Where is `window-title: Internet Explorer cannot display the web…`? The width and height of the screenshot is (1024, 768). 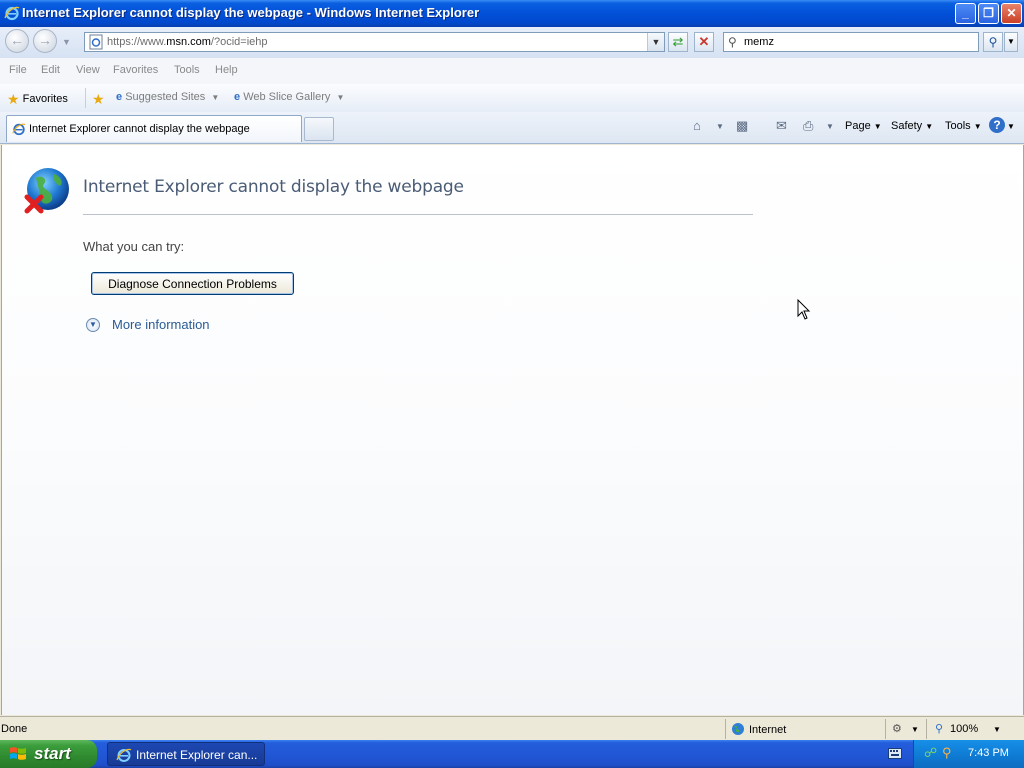 window-title: Internet Explorer cannot display the web… is located at coordinates (251, 12).